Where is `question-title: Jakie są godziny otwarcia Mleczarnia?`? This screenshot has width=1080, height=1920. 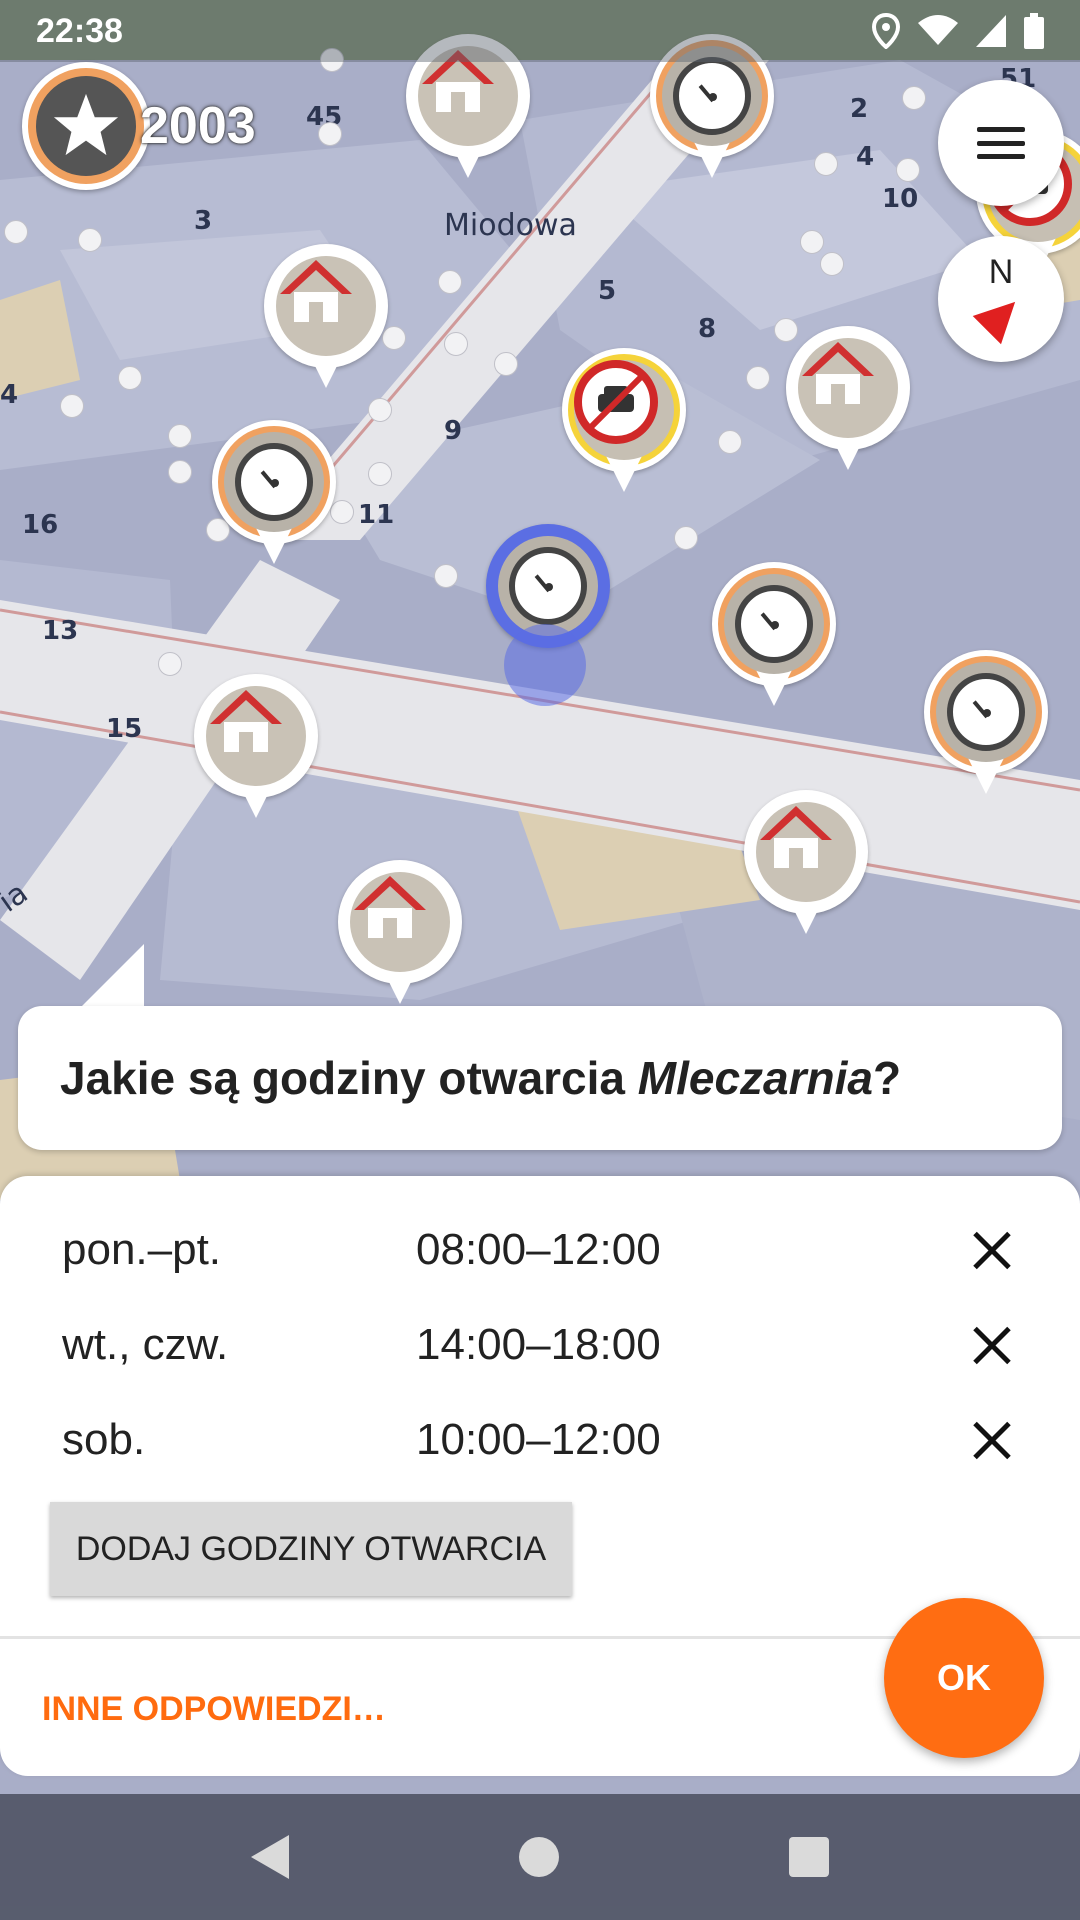
question-title: Jakie są godziny otwarcia Mleczarnia? is located at coordinates (540, 1078).